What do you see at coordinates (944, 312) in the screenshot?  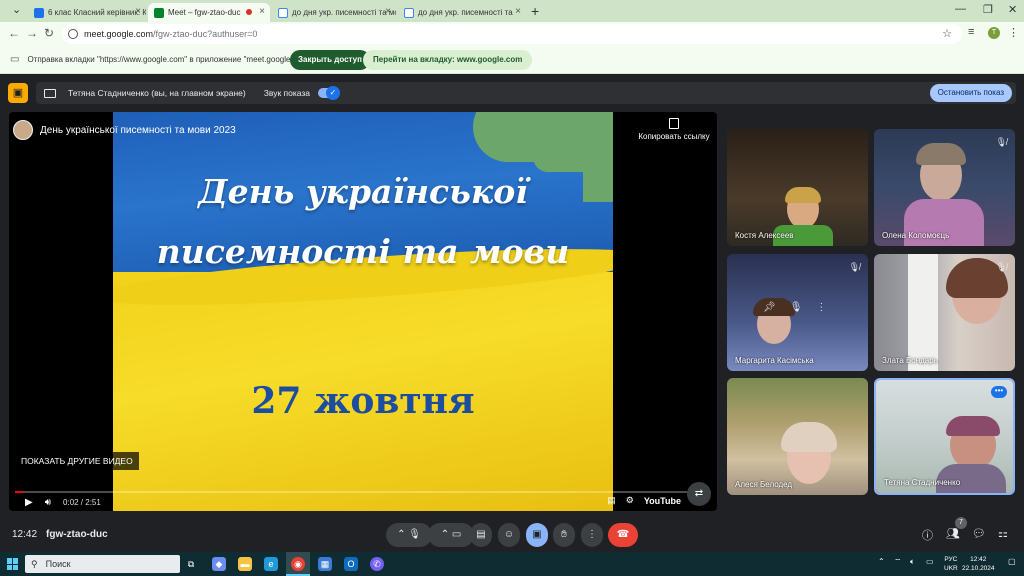 I see `participant-tile: 🎙︎̸ Злата Бондарь` at bounding box center [944, 312].